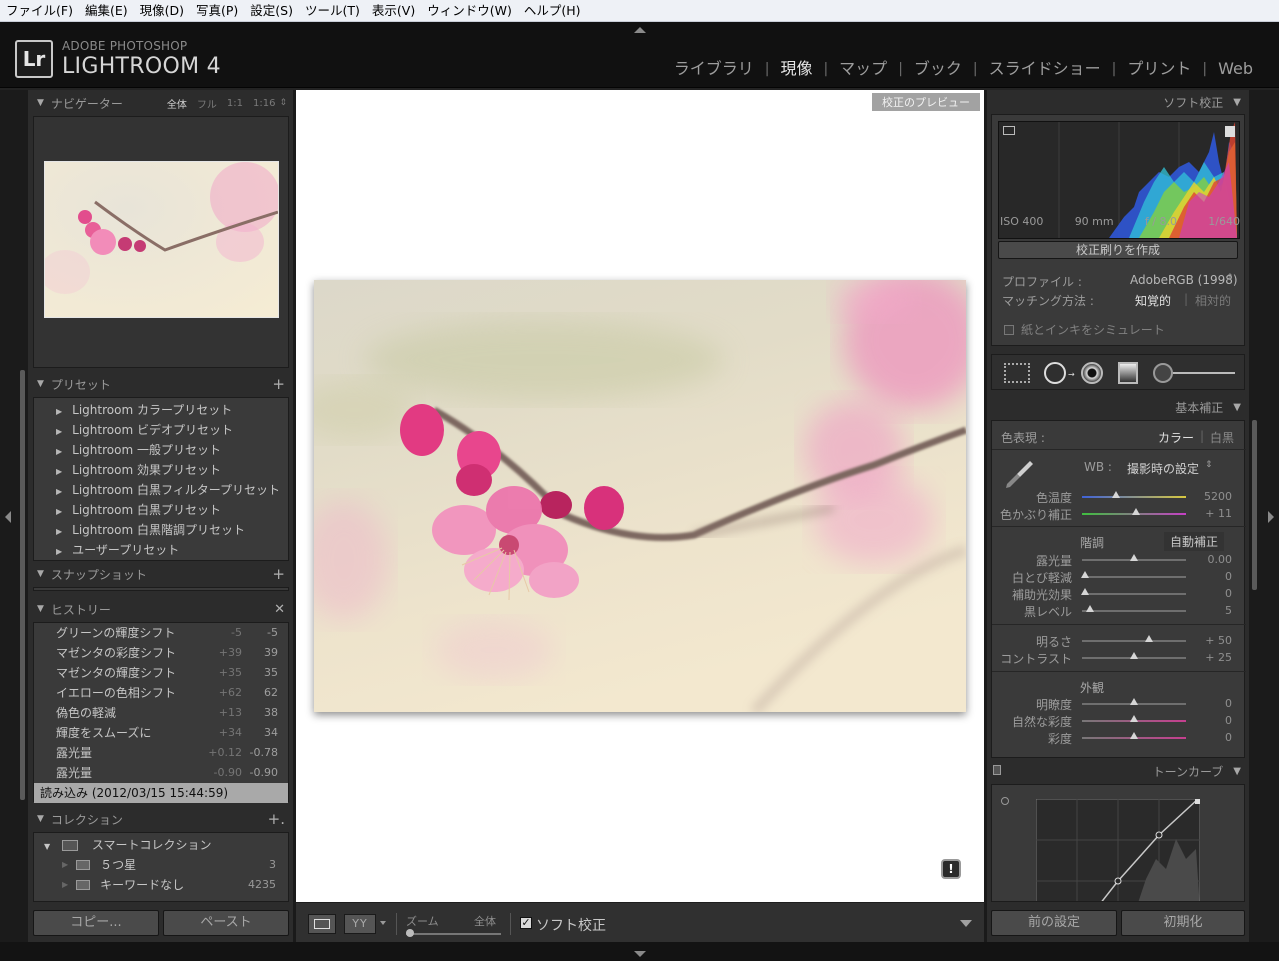  What do you see at coordinates (278, 384) in the screenshot?
I see `add-preset-icon: +` at bounding box center [278, 384].